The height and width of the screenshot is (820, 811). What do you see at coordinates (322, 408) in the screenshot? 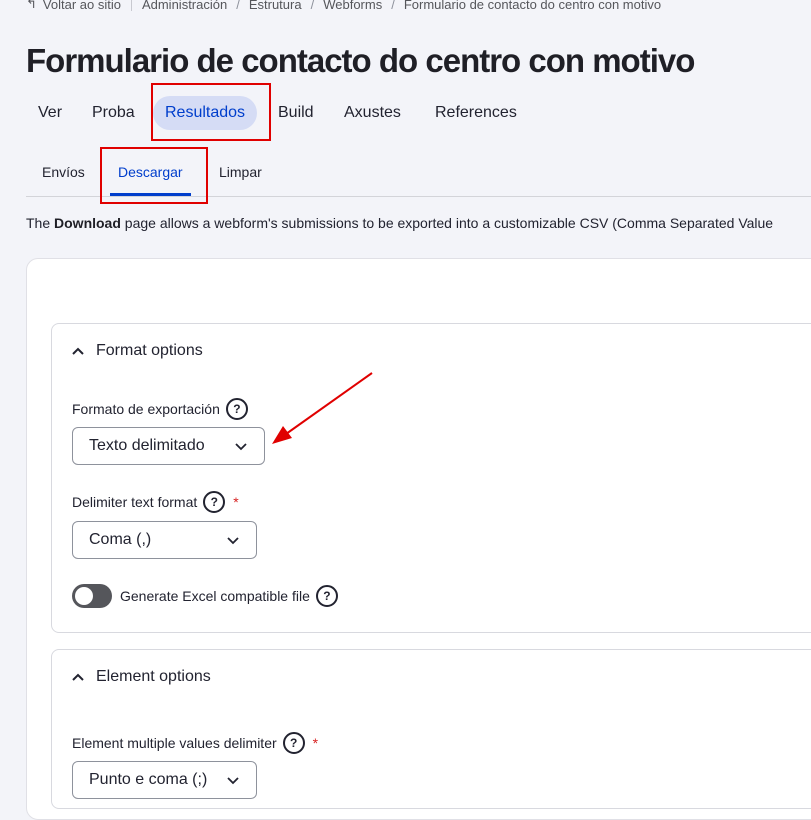
I see `annotation-arrow` at bounding box center [322, 408].